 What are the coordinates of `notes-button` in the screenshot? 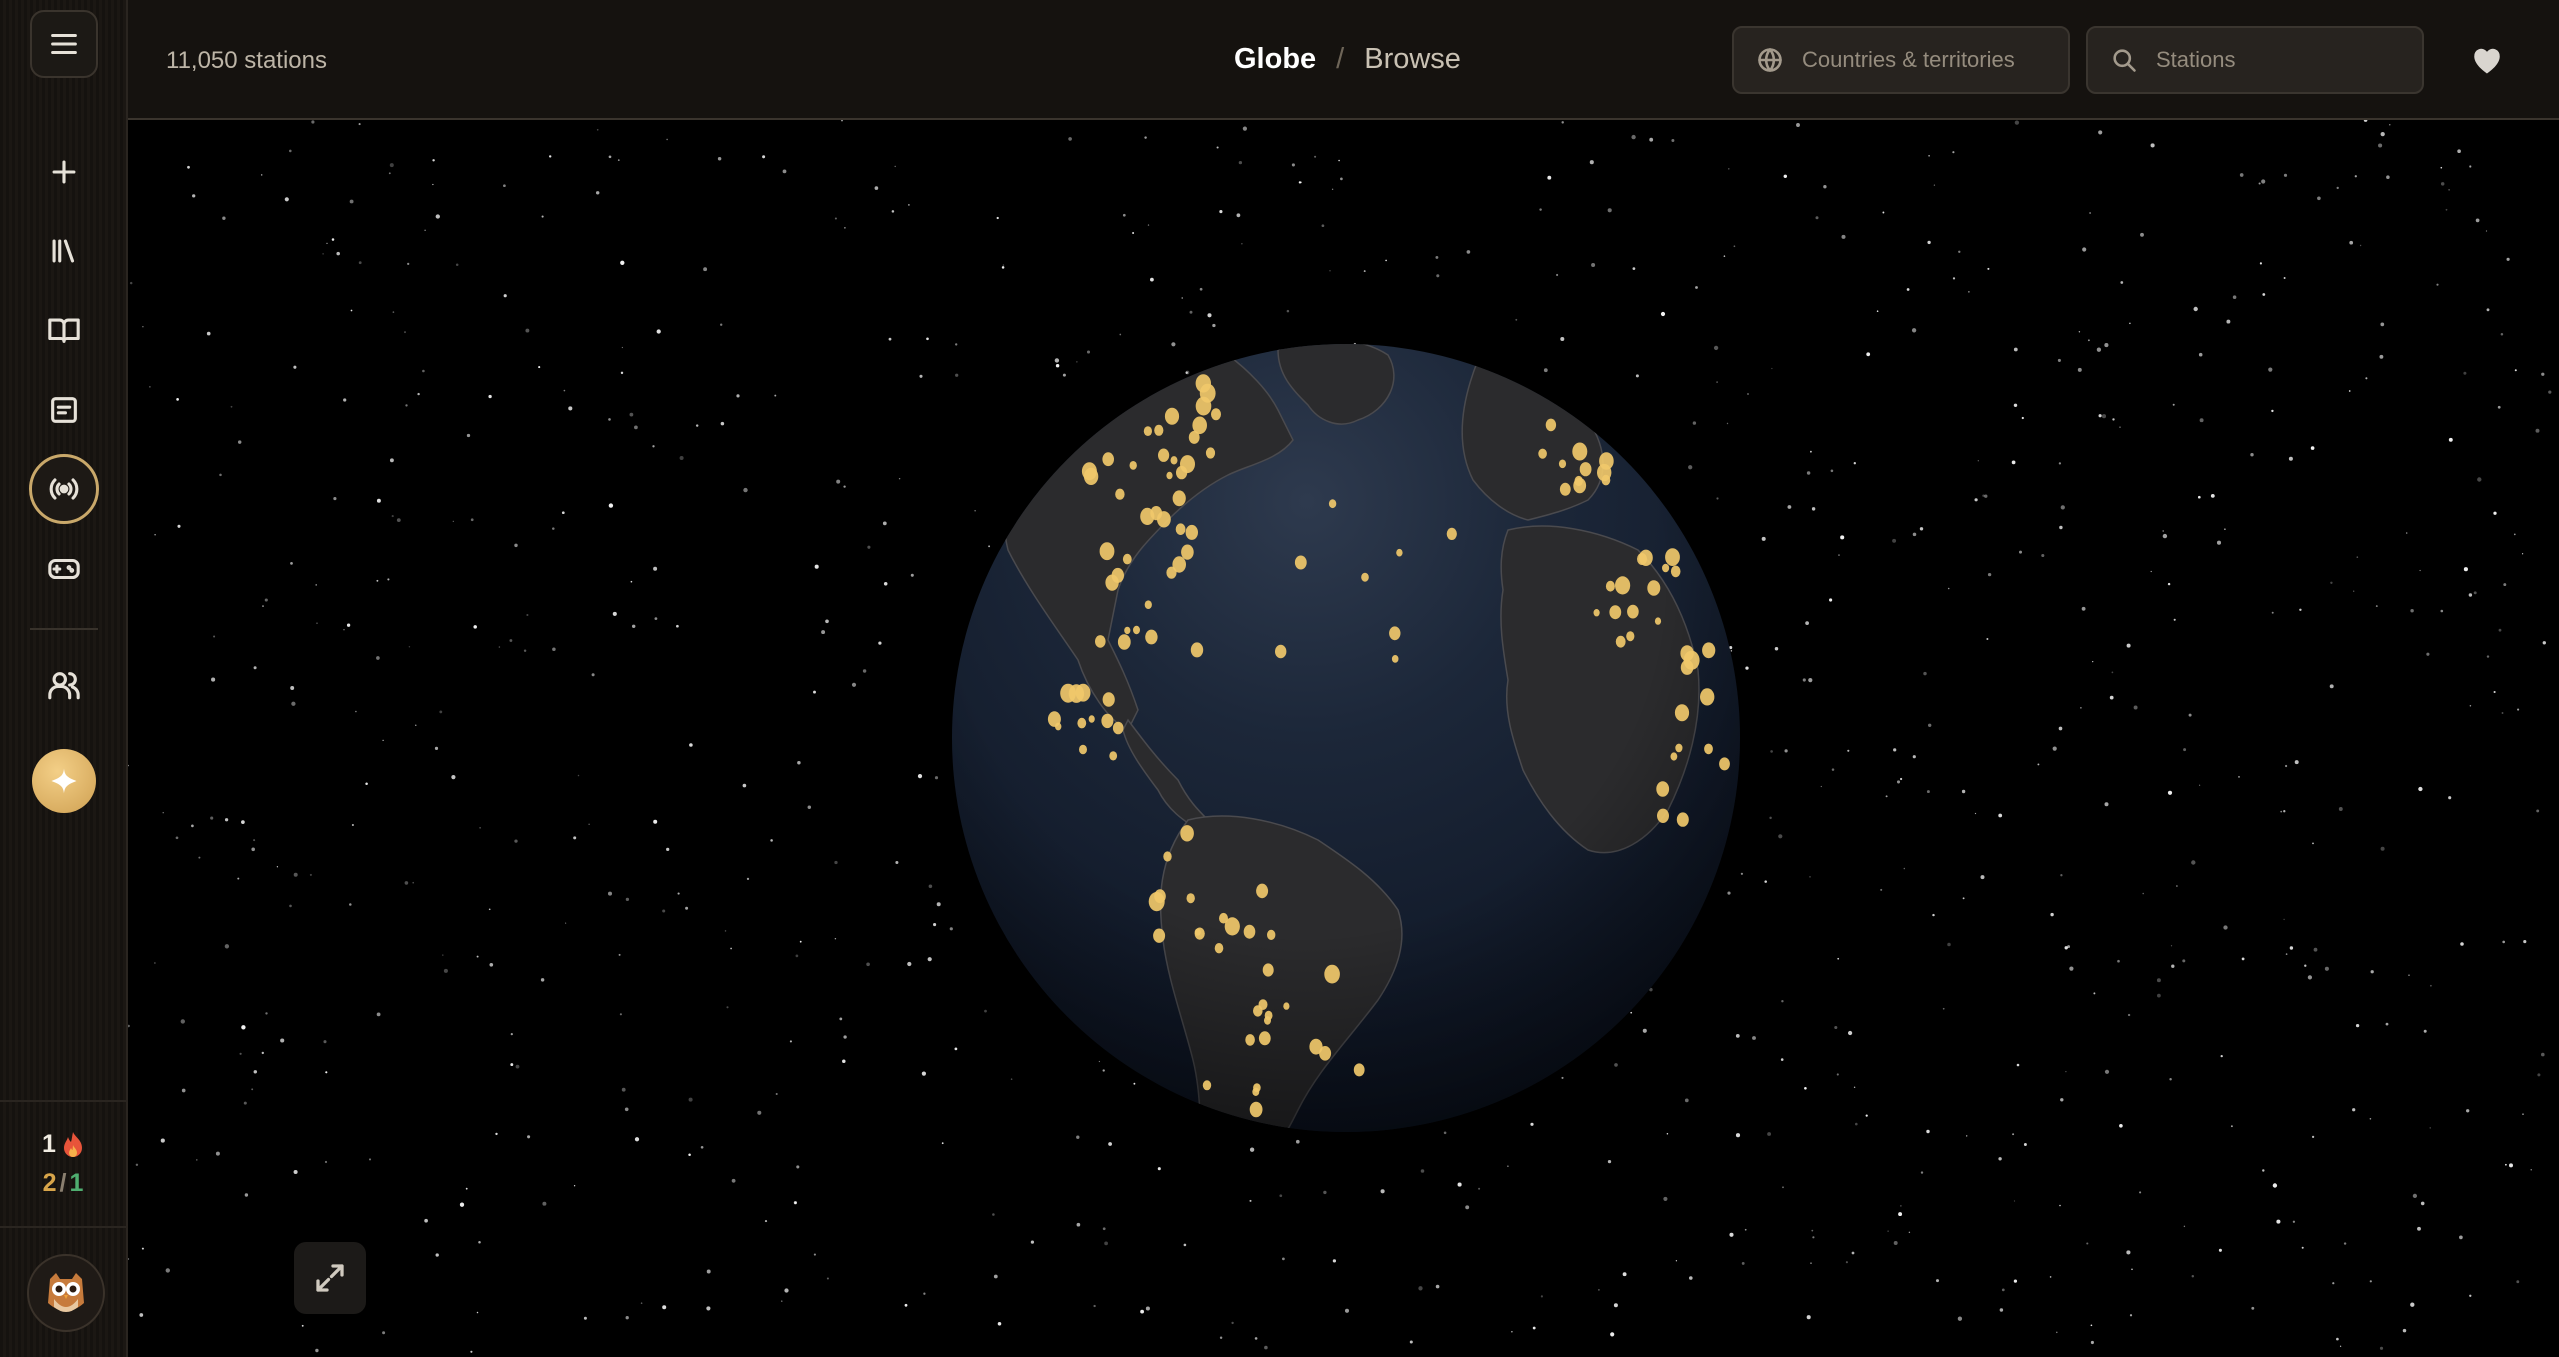 It's located at (64, 410).